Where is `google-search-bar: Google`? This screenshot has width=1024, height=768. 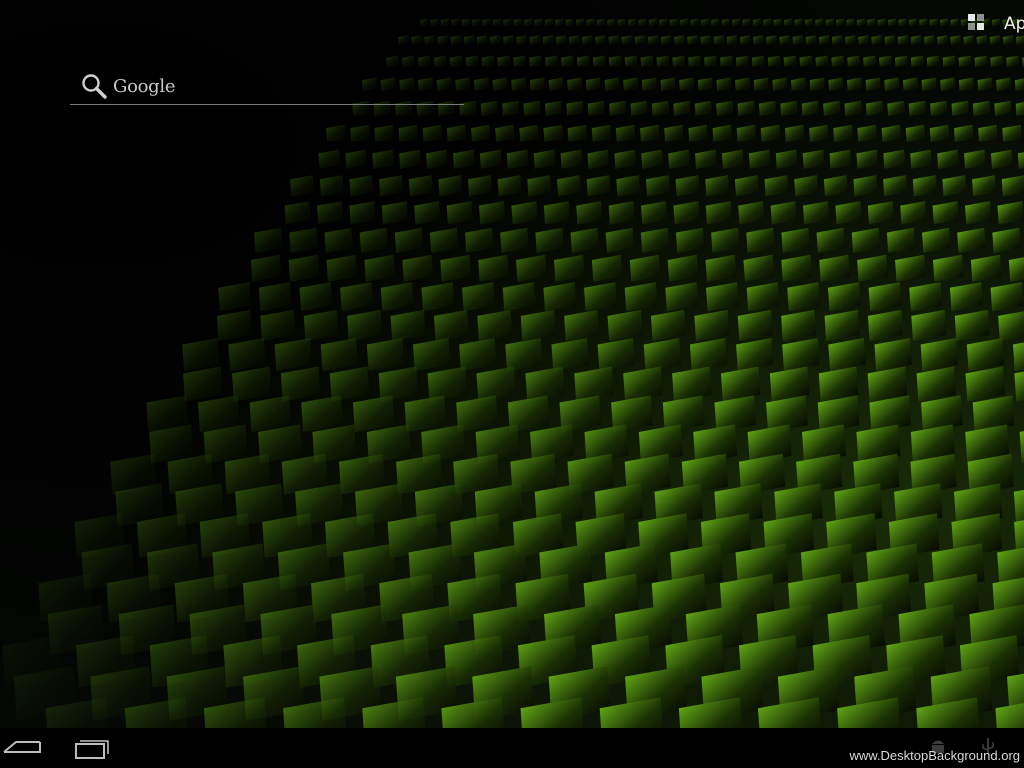
google-search-bar: Google is located at coordinates (267, 86).